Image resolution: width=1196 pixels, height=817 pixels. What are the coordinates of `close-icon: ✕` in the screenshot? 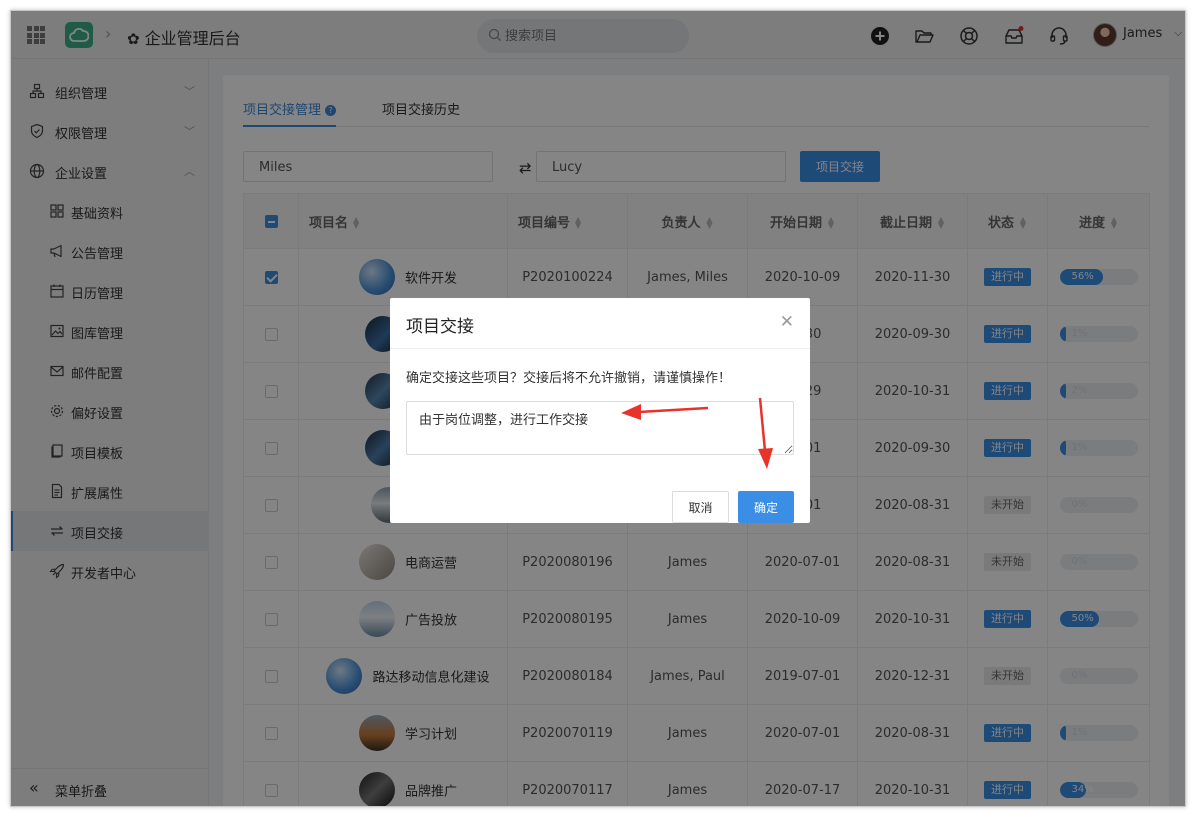 It's located at (787, 322).